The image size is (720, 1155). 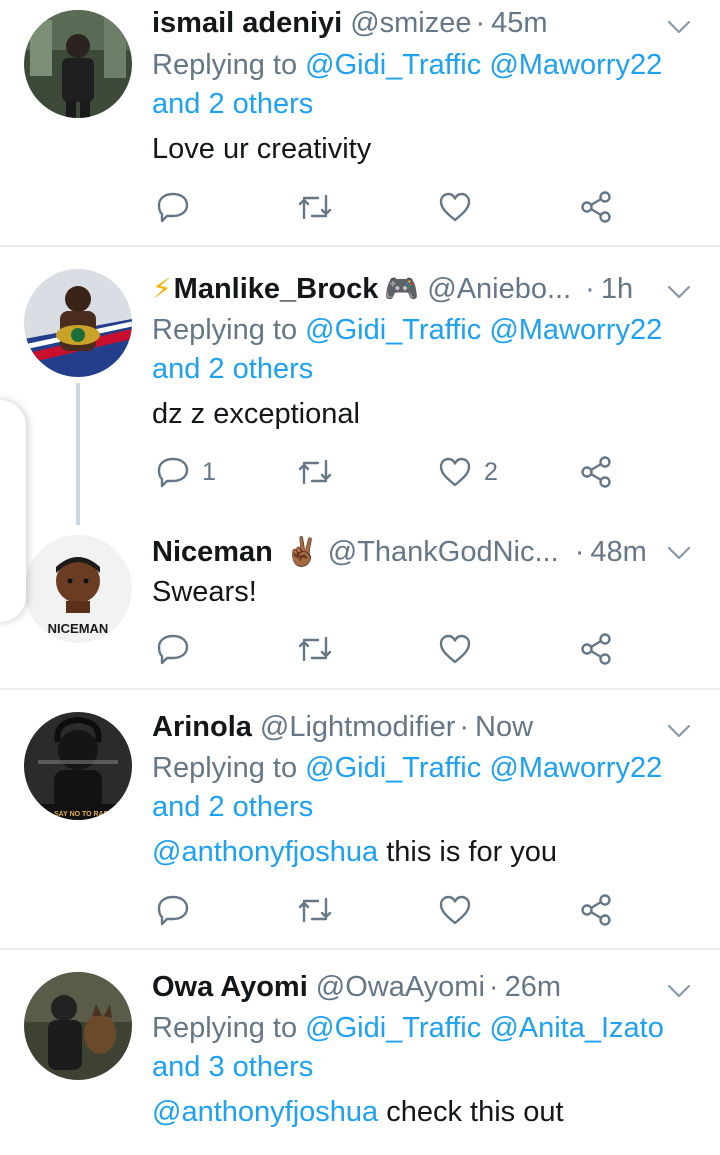 I want to click on others-link: and 3 others, so click(x=232, y=1067).